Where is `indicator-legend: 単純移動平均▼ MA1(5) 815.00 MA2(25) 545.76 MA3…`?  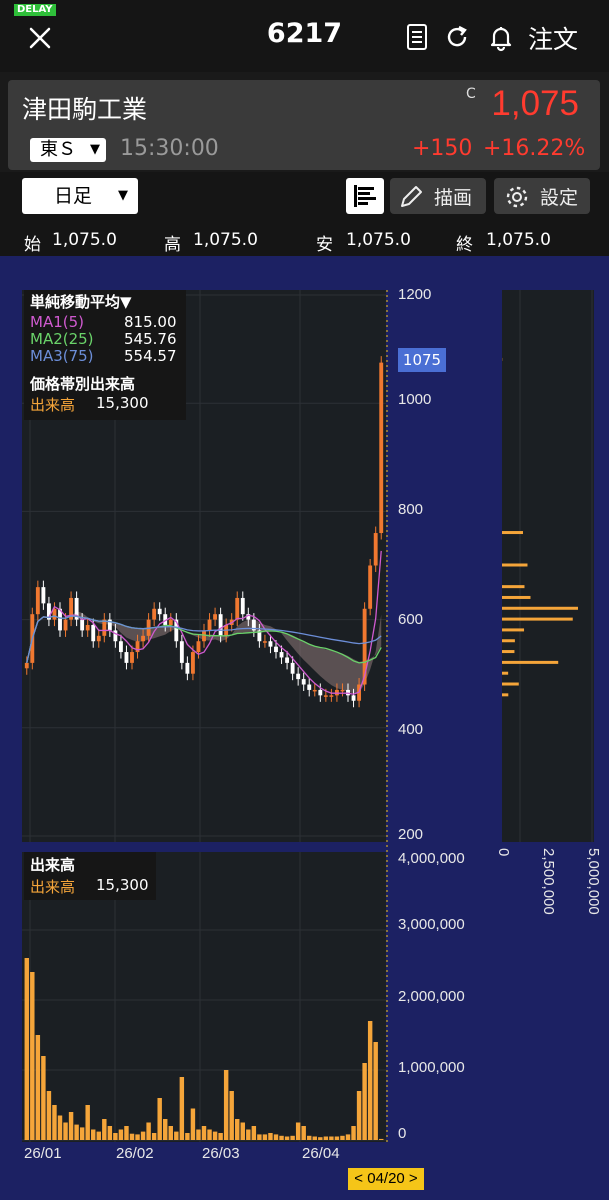 indicator-legend: 単純移動平均▼ MA1(5) 815.00 MA2(25) 545.76 MA3… is located at coordinates (105, 355).